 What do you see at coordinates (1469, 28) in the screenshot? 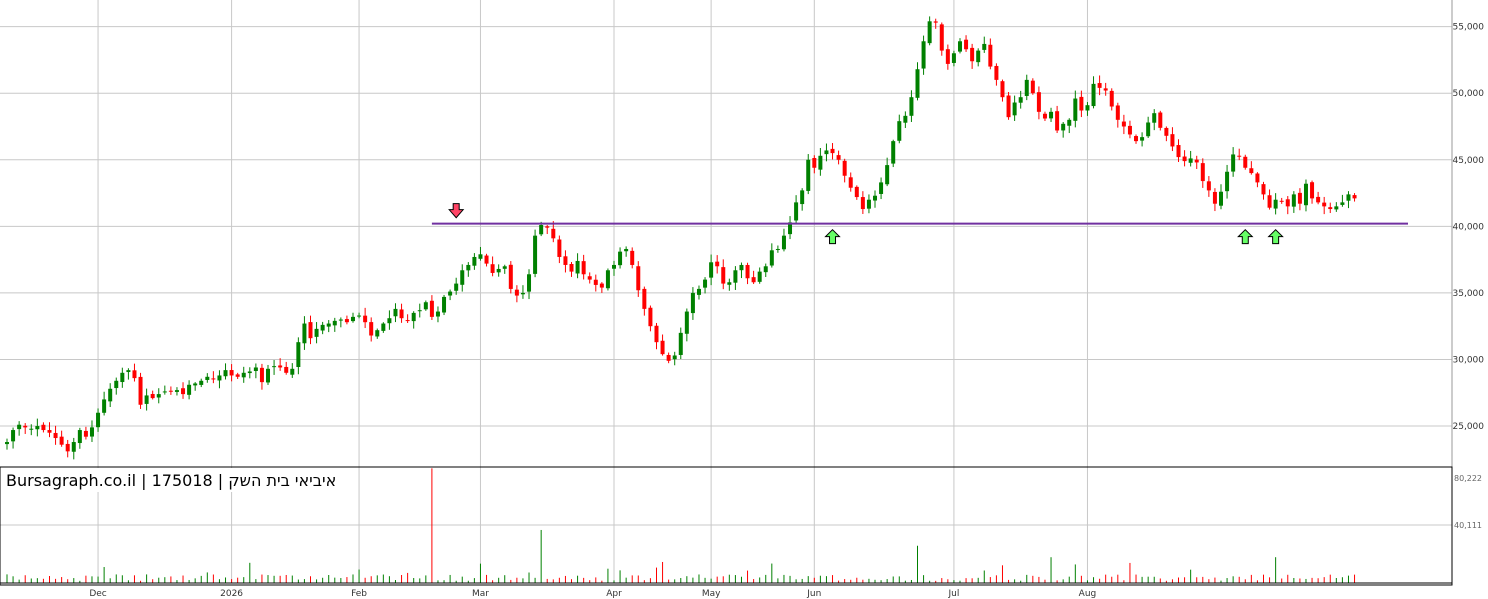
I see `y-tick-label: 55,000` at bounding box center [1469, 28].